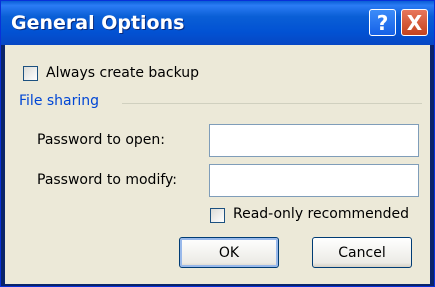  Describe the element at coordinates (229, 252) in the screenshot. I see `ok-button: OK` at that location.